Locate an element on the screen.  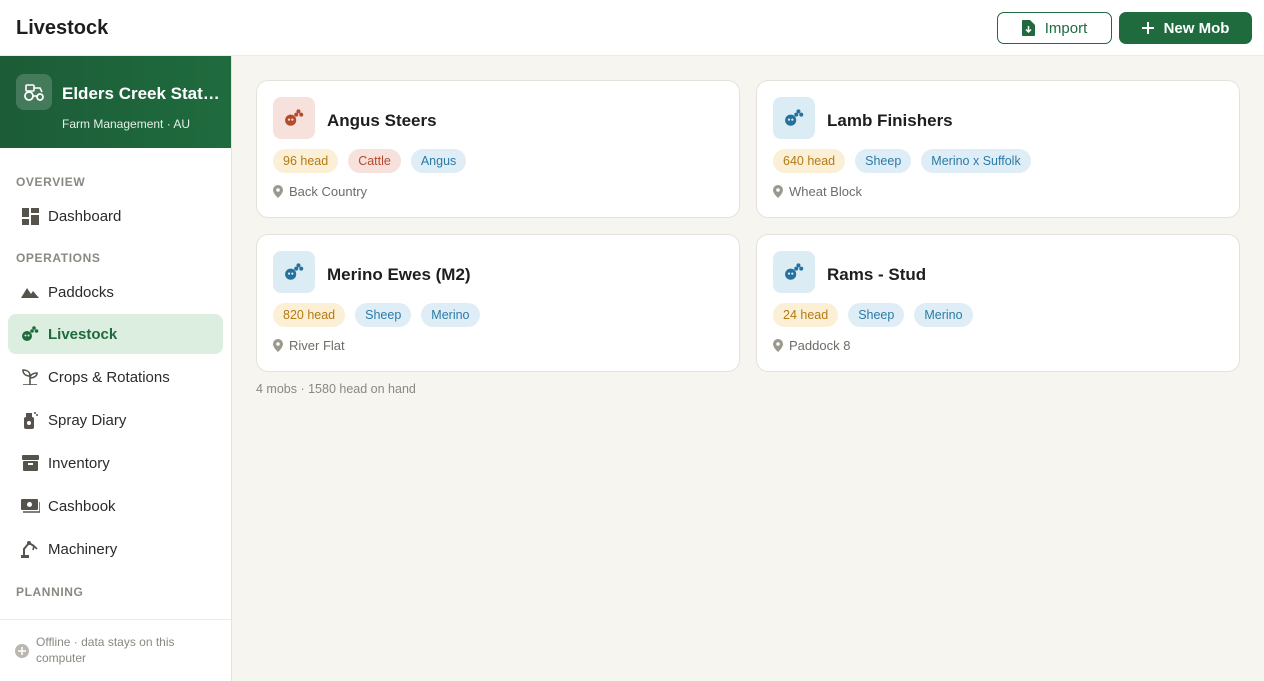
sidebar-item-machinery: Machinery is located at coordinates (115, 549).